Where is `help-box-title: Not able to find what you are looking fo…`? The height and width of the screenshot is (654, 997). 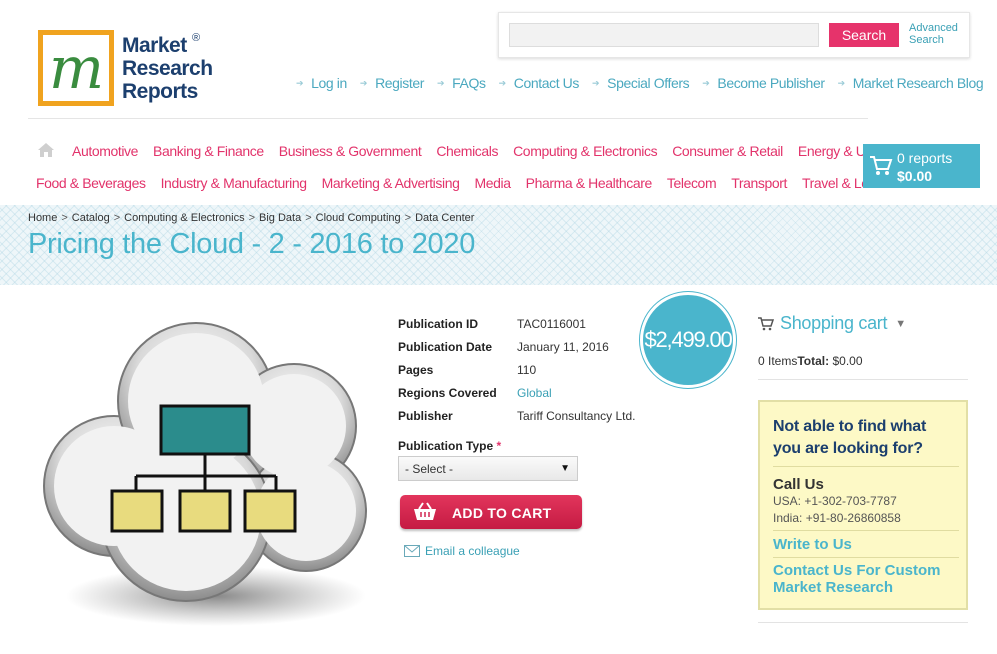 help-box-title: Not able to find what you are looking fo… is located at coordinates (850, 437).